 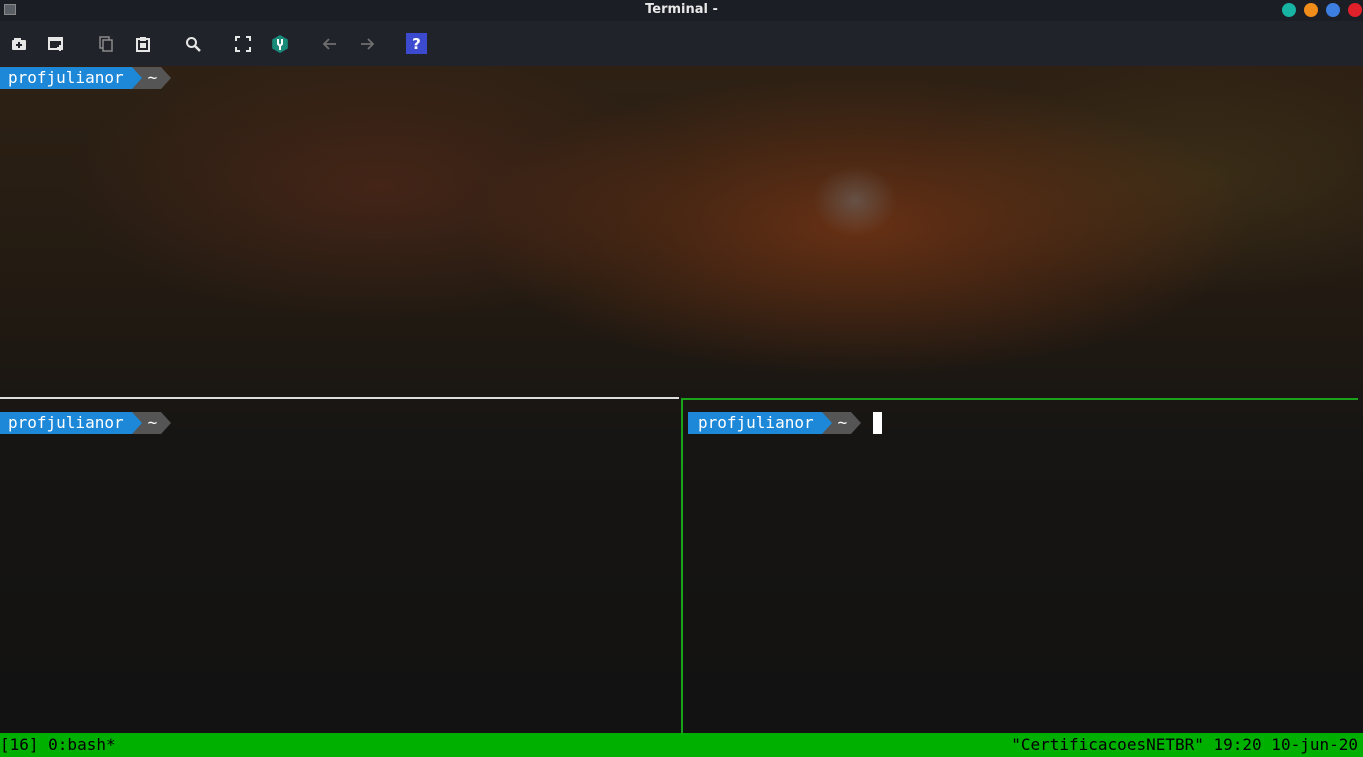 What do you see at coordinates (106, 44) in the screenshot?
I see `copy-icon` at bounding box center [106, 44].